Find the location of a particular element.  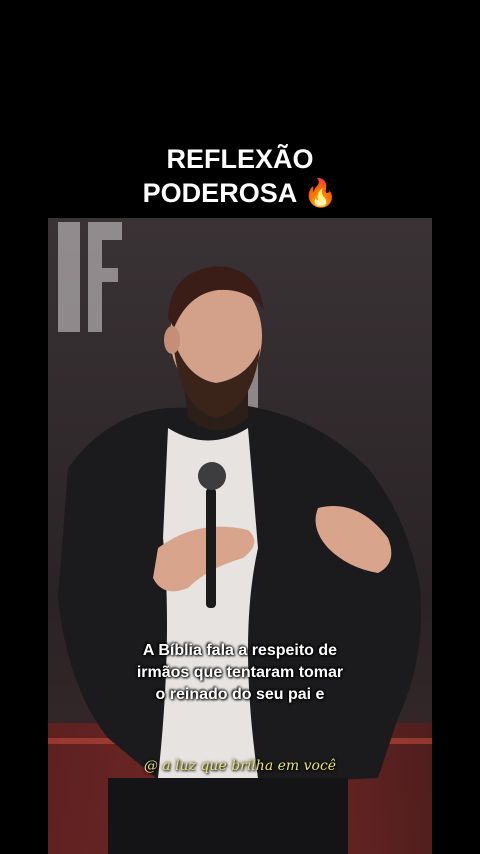

caption-line-2: irmãos que tentaram tomar is located at coordinates (240, 672).